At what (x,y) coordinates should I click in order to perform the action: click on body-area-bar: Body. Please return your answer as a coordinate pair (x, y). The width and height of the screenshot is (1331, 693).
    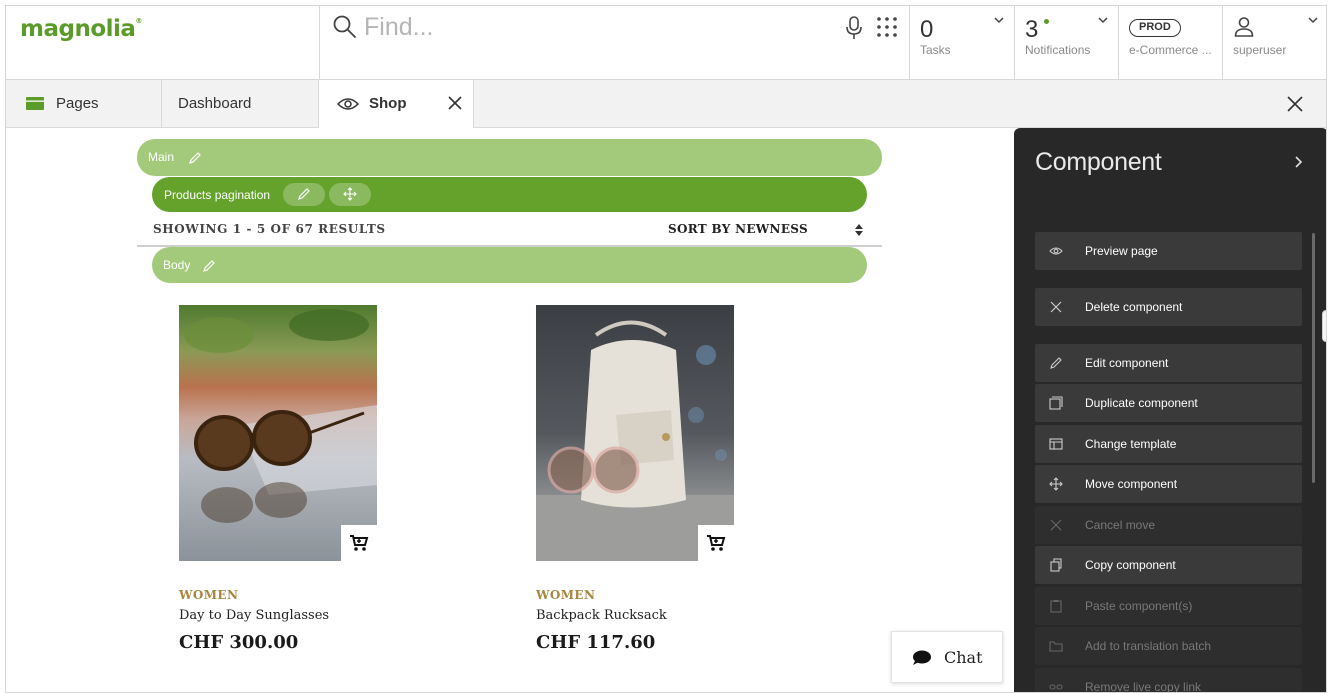
    Looking at the image, I should click on (509, 265).